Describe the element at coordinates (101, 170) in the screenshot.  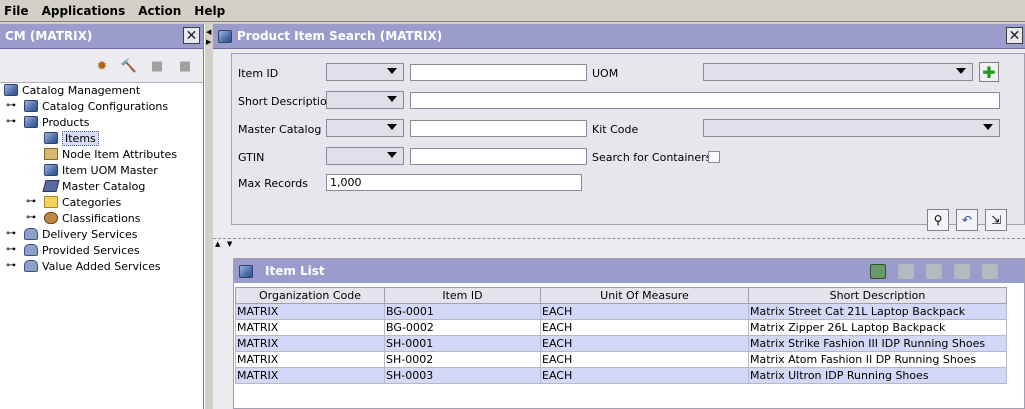
I see `tree-item-item-uom-master: Item UOM Master` at that location.